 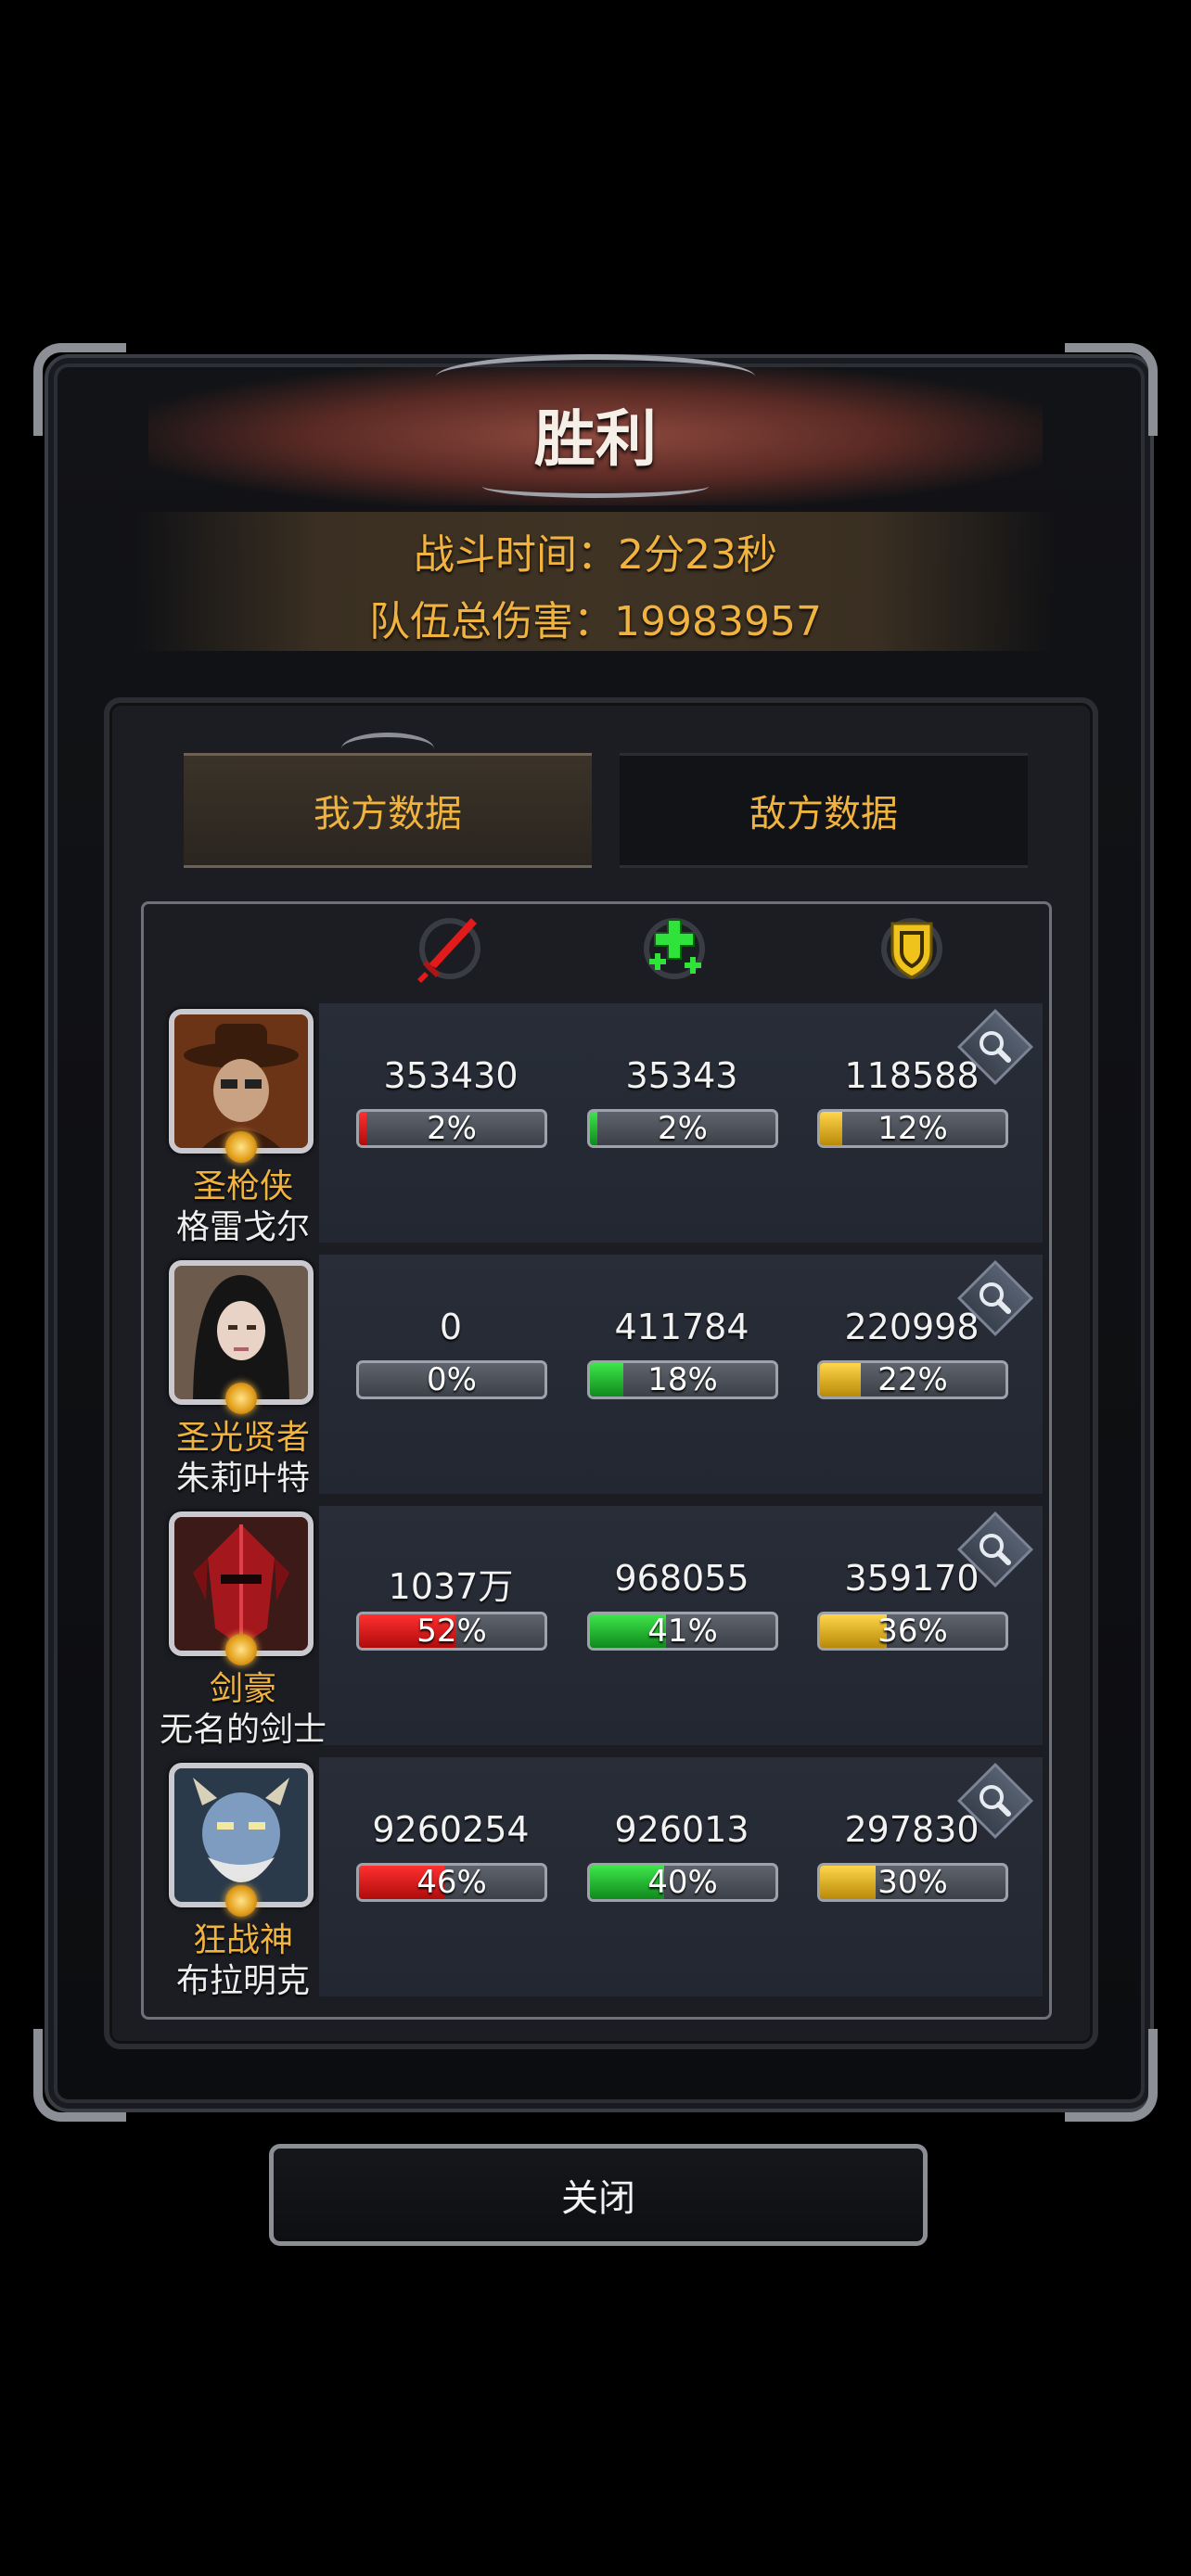 I want to click on heal-percent: 40%, so click(x=682, y=1882).